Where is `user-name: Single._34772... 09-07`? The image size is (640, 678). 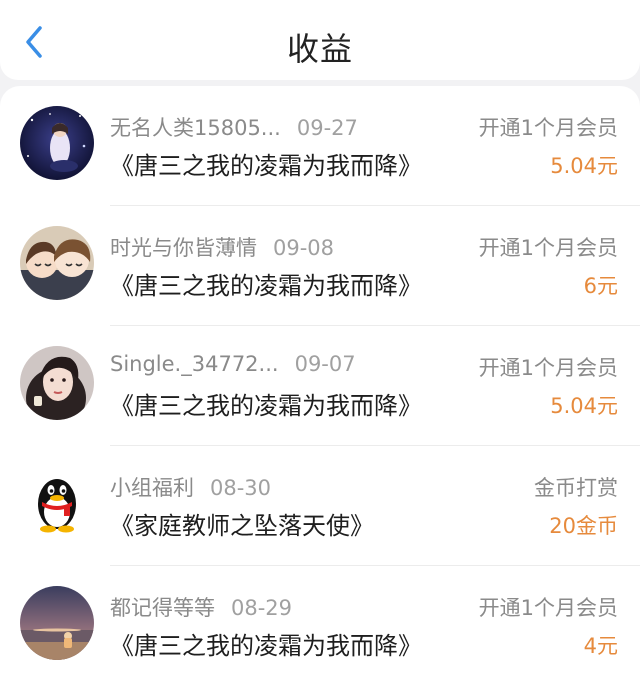
user-name: Single._34772... 09-07 is located at coordinates (233, 364).